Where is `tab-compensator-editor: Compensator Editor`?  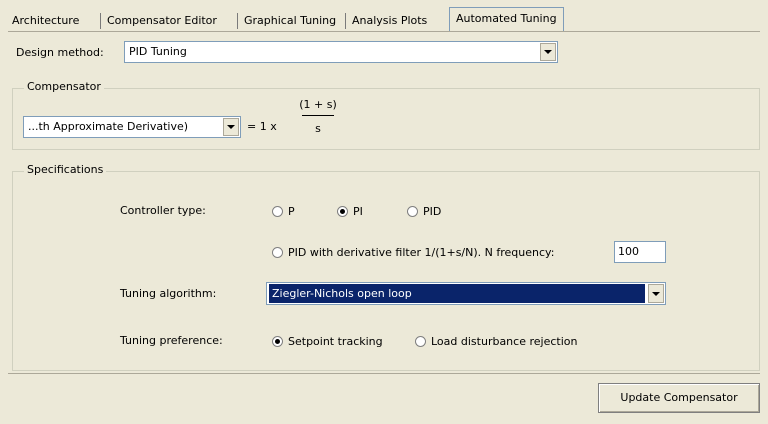 tab-compensator-editor: Compensator Editor is located at coordinates (162, 21).